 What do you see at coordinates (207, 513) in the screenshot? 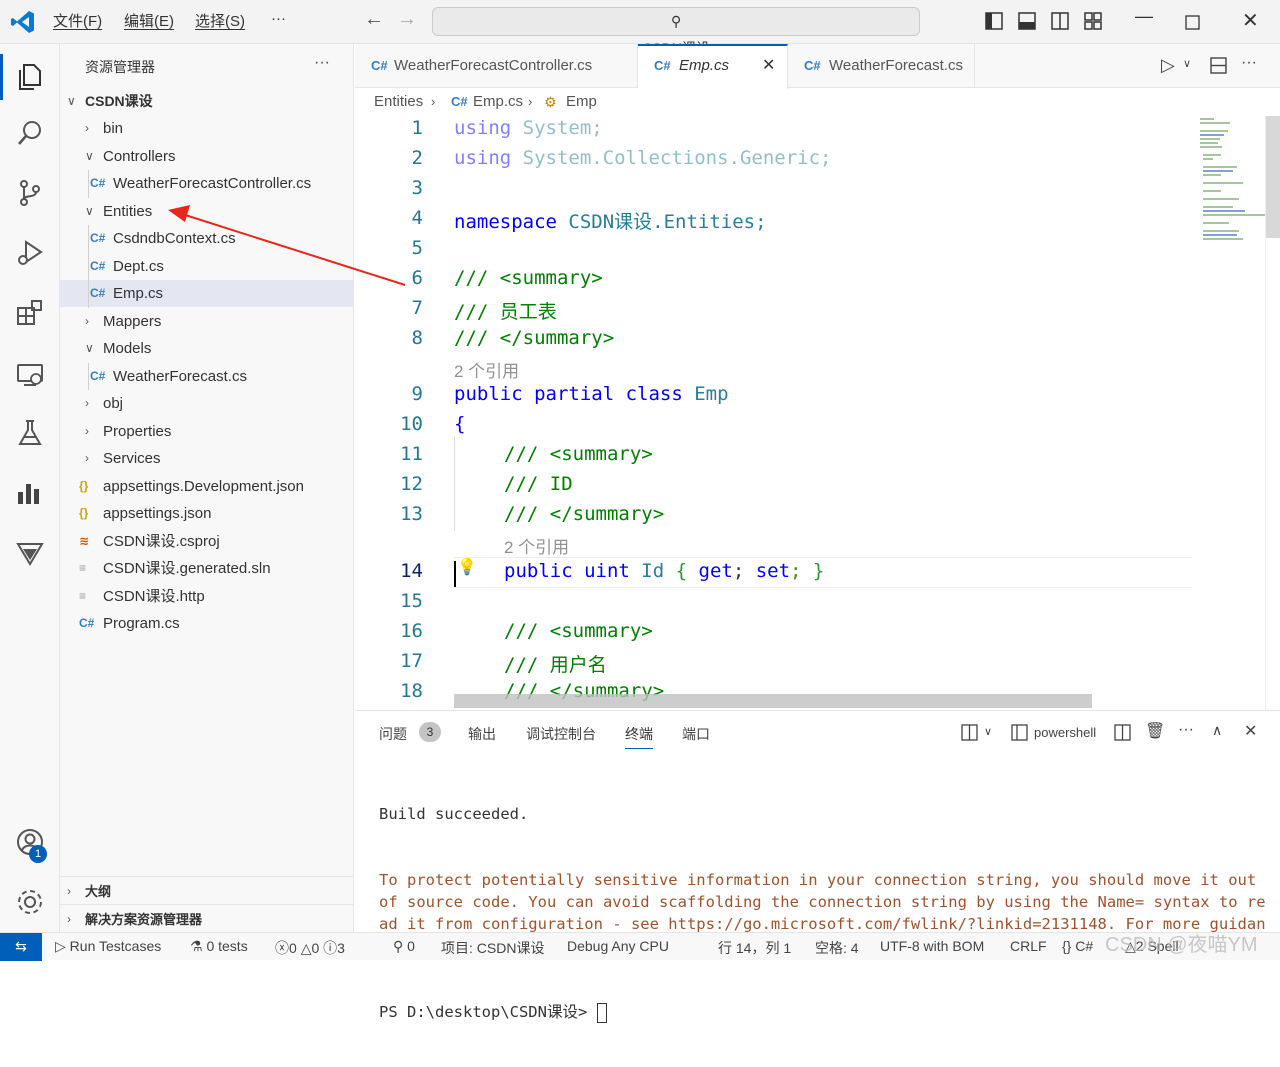
I see `tree-file: {} appsettings.json` at bounding box center [207, 513].